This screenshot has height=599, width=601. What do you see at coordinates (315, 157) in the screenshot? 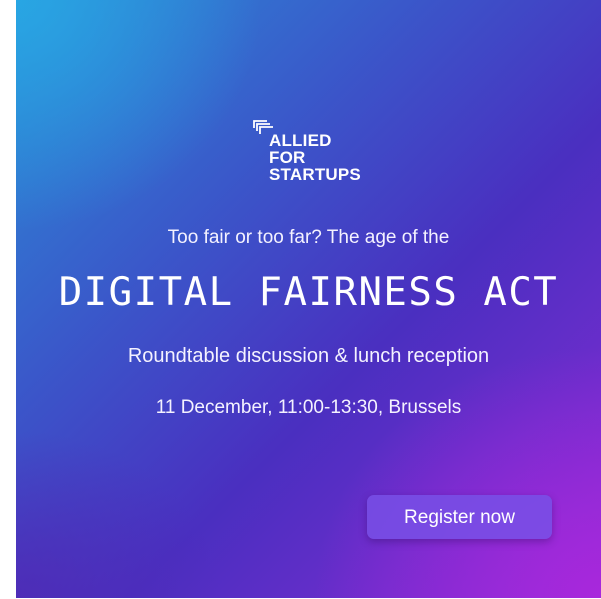
I see `logo-wordmark: ALLIED FOR STARTUPS` at bounding box center [315, 157].